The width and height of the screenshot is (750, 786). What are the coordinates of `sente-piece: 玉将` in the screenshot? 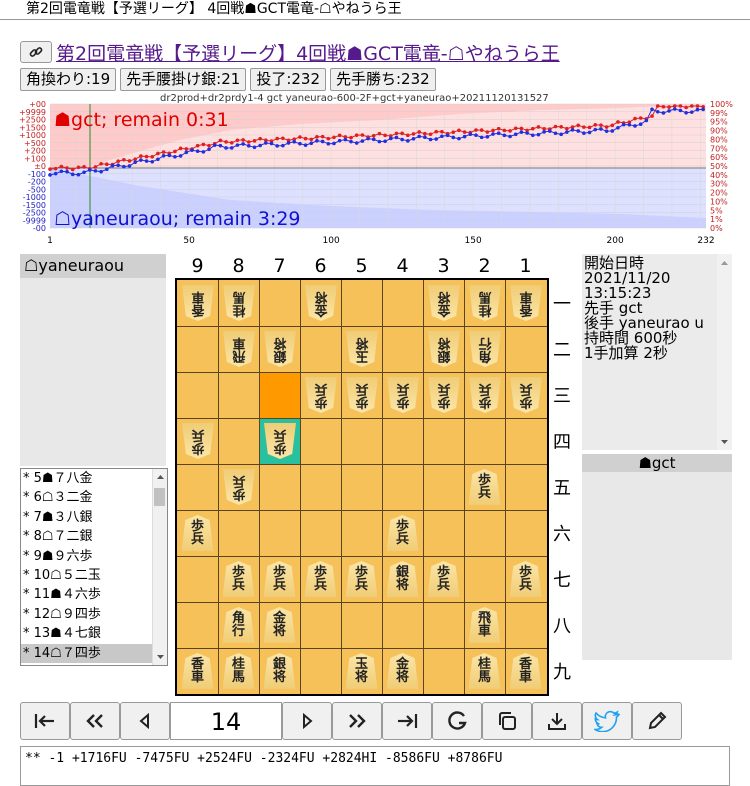 It's located at (361, 671).